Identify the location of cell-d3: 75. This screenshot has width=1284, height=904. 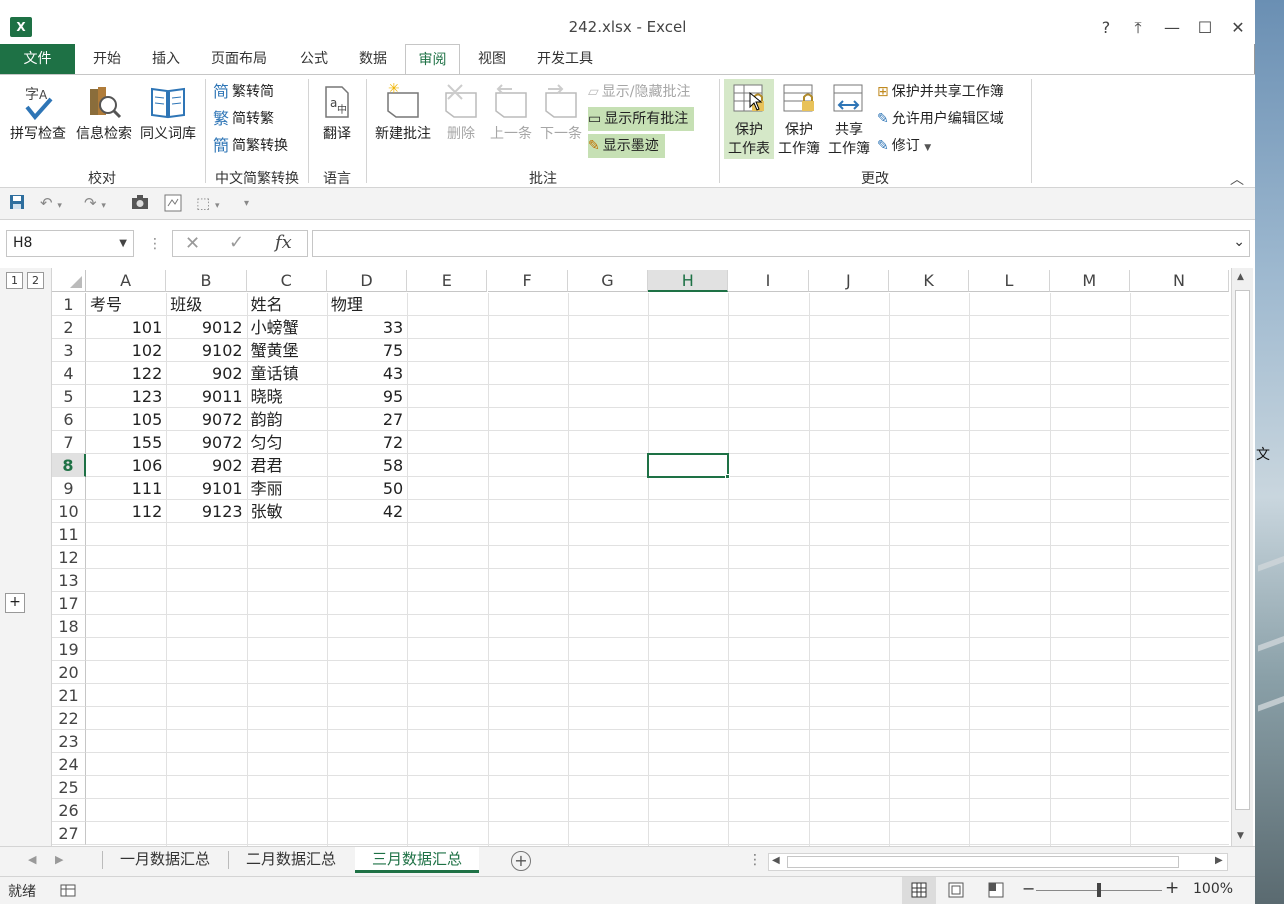
(367, 350).